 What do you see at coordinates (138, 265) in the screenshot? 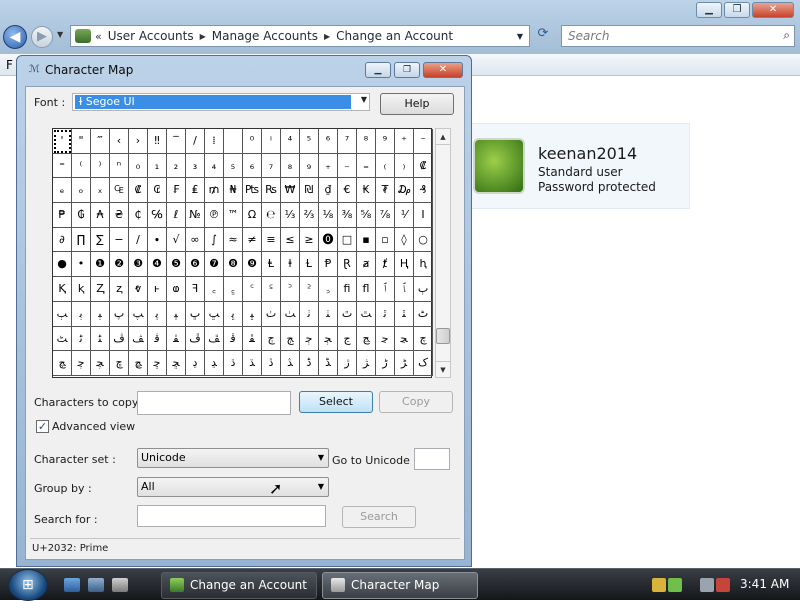
I see `character-cell: ❸` at bounding box center [138, 265].